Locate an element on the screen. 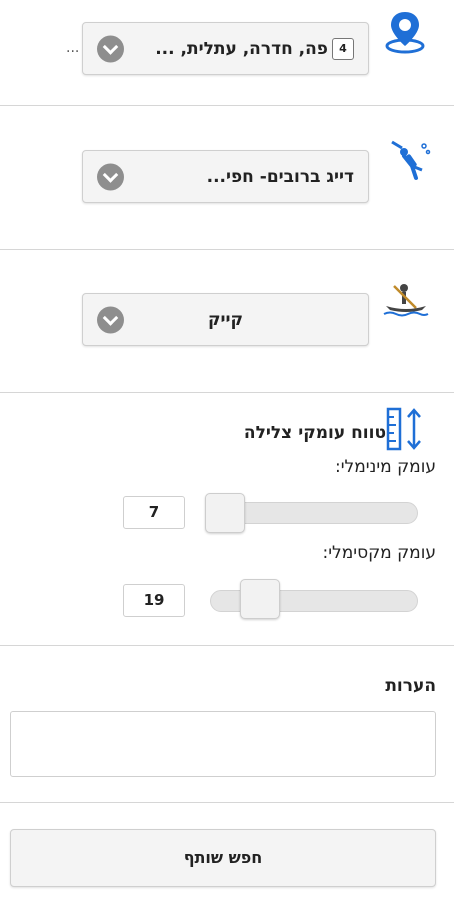  entry-type-dropdown: קייק is located at coordinates (225, 319).